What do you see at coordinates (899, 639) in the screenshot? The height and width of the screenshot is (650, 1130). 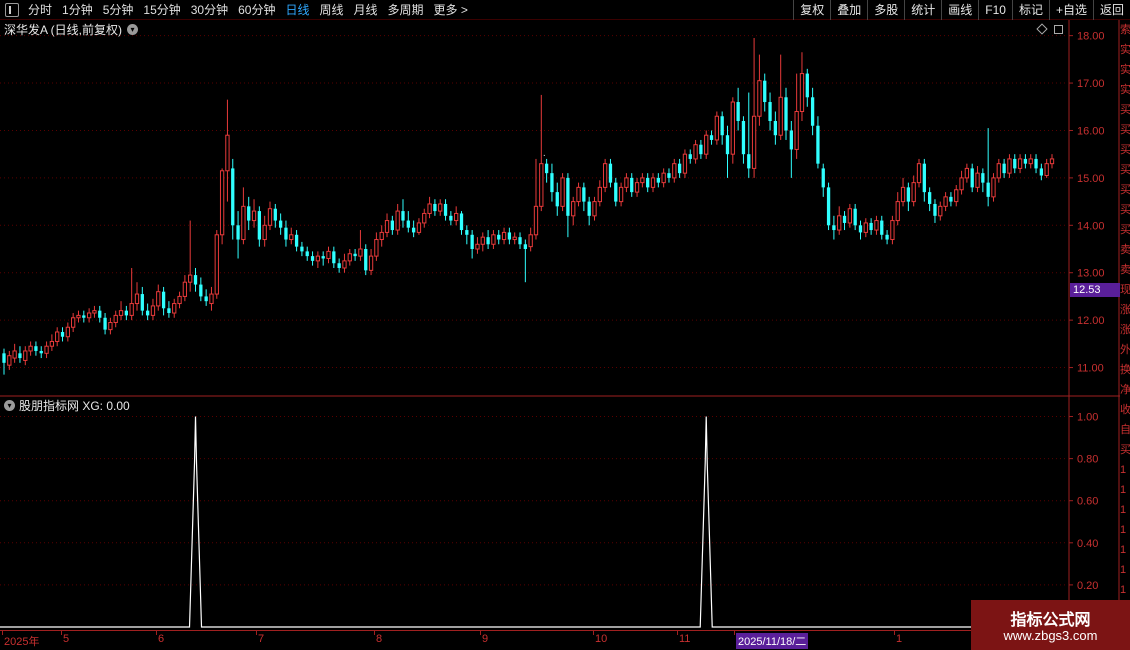 I see `date-label: 1` at bounding box center [899, 639].